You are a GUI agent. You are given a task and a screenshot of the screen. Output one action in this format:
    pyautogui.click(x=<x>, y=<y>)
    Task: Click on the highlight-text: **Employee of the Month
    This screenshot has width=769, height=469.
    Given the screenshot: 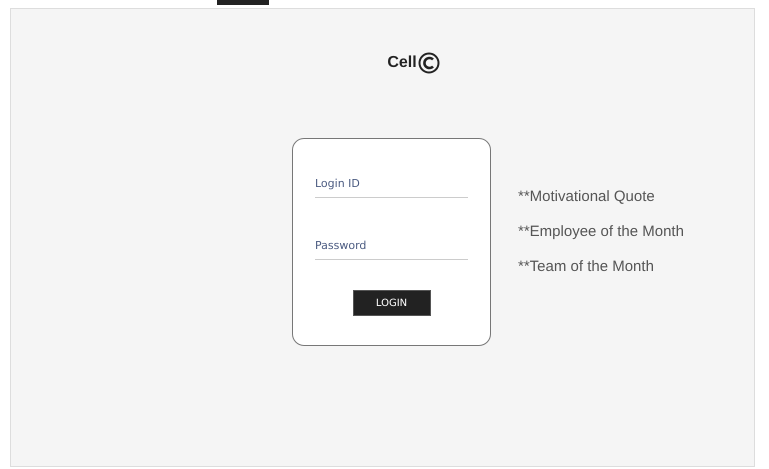 What is the action you would take?
    pyautogui.click(x=601, y=232)
    